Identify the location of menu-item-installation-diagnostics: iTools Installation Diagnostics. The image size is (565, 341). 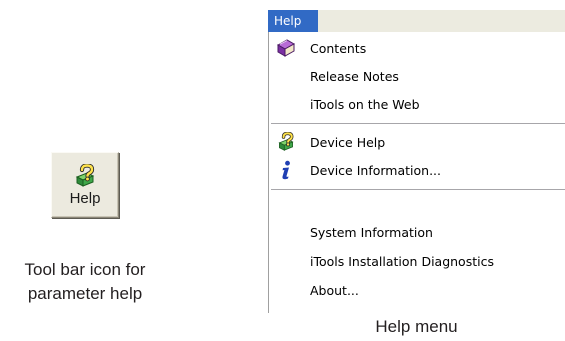
(417, 261).